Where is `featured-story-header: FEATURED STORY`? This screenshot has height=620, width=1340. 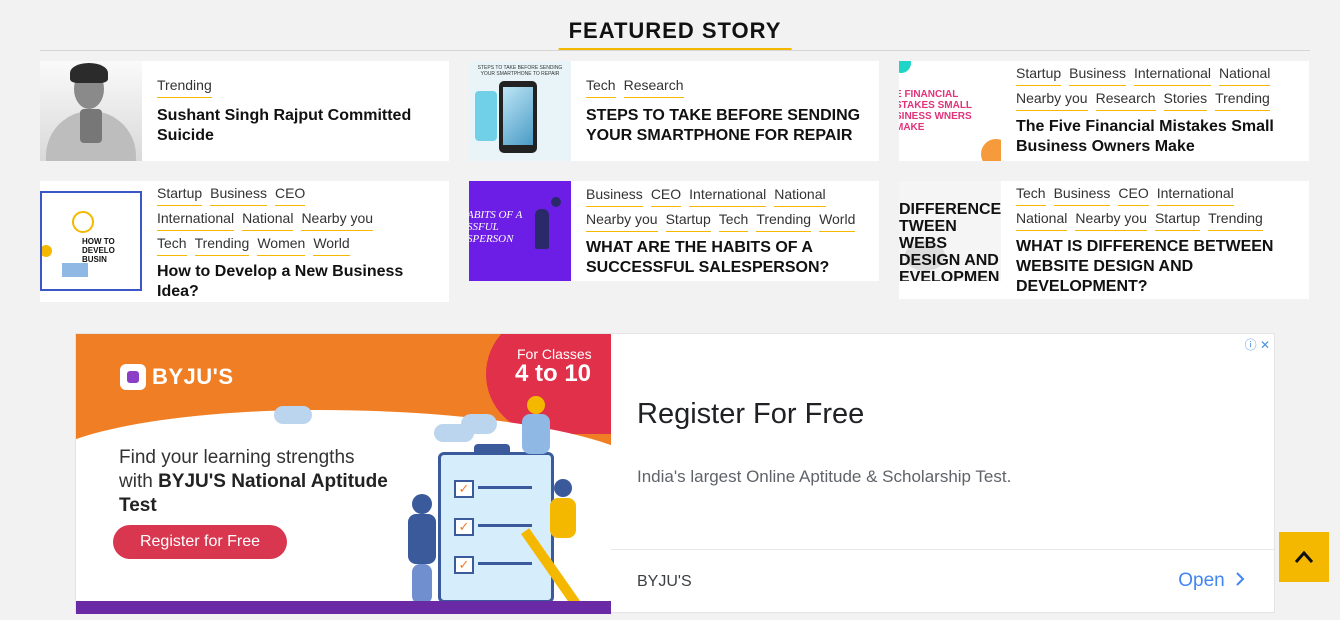 featured-story-header: FEATURED STORY is located at coordinates (675, 34).